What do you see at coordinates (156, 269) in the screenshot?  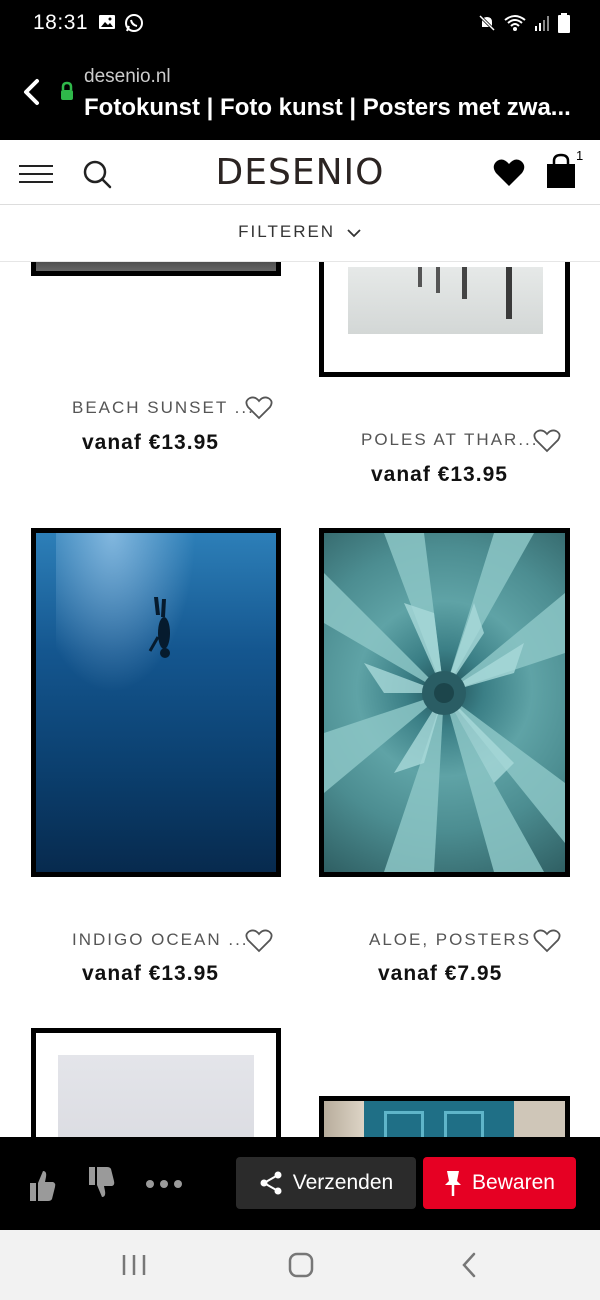 I see `product-image-beach-sunset` at bounding box center [156, 269].